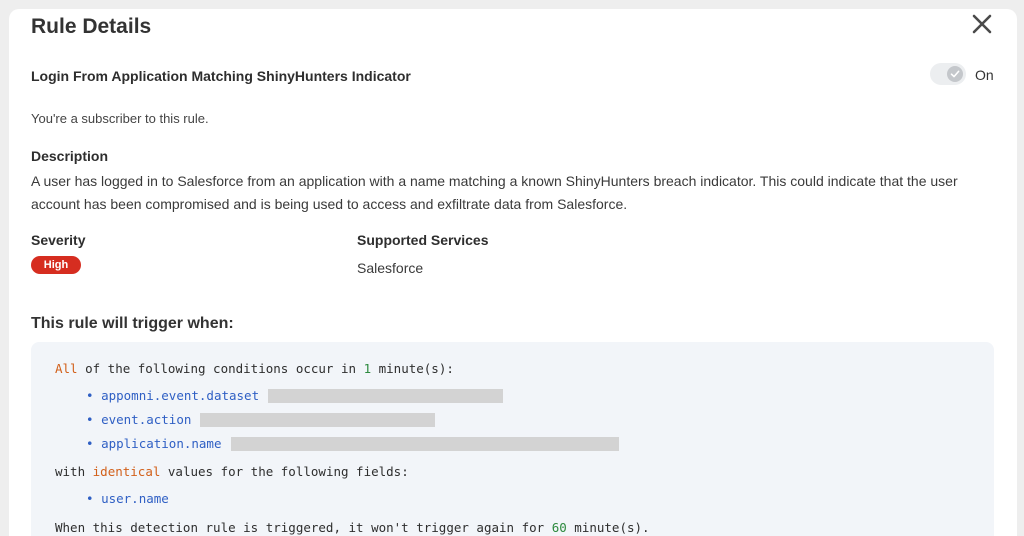 The height and width of the screenshot is (536, 1024). Describe the element at coordinates (412, 368) in the screenshot. I see `conditions-suffix: minute(s):` at that location.